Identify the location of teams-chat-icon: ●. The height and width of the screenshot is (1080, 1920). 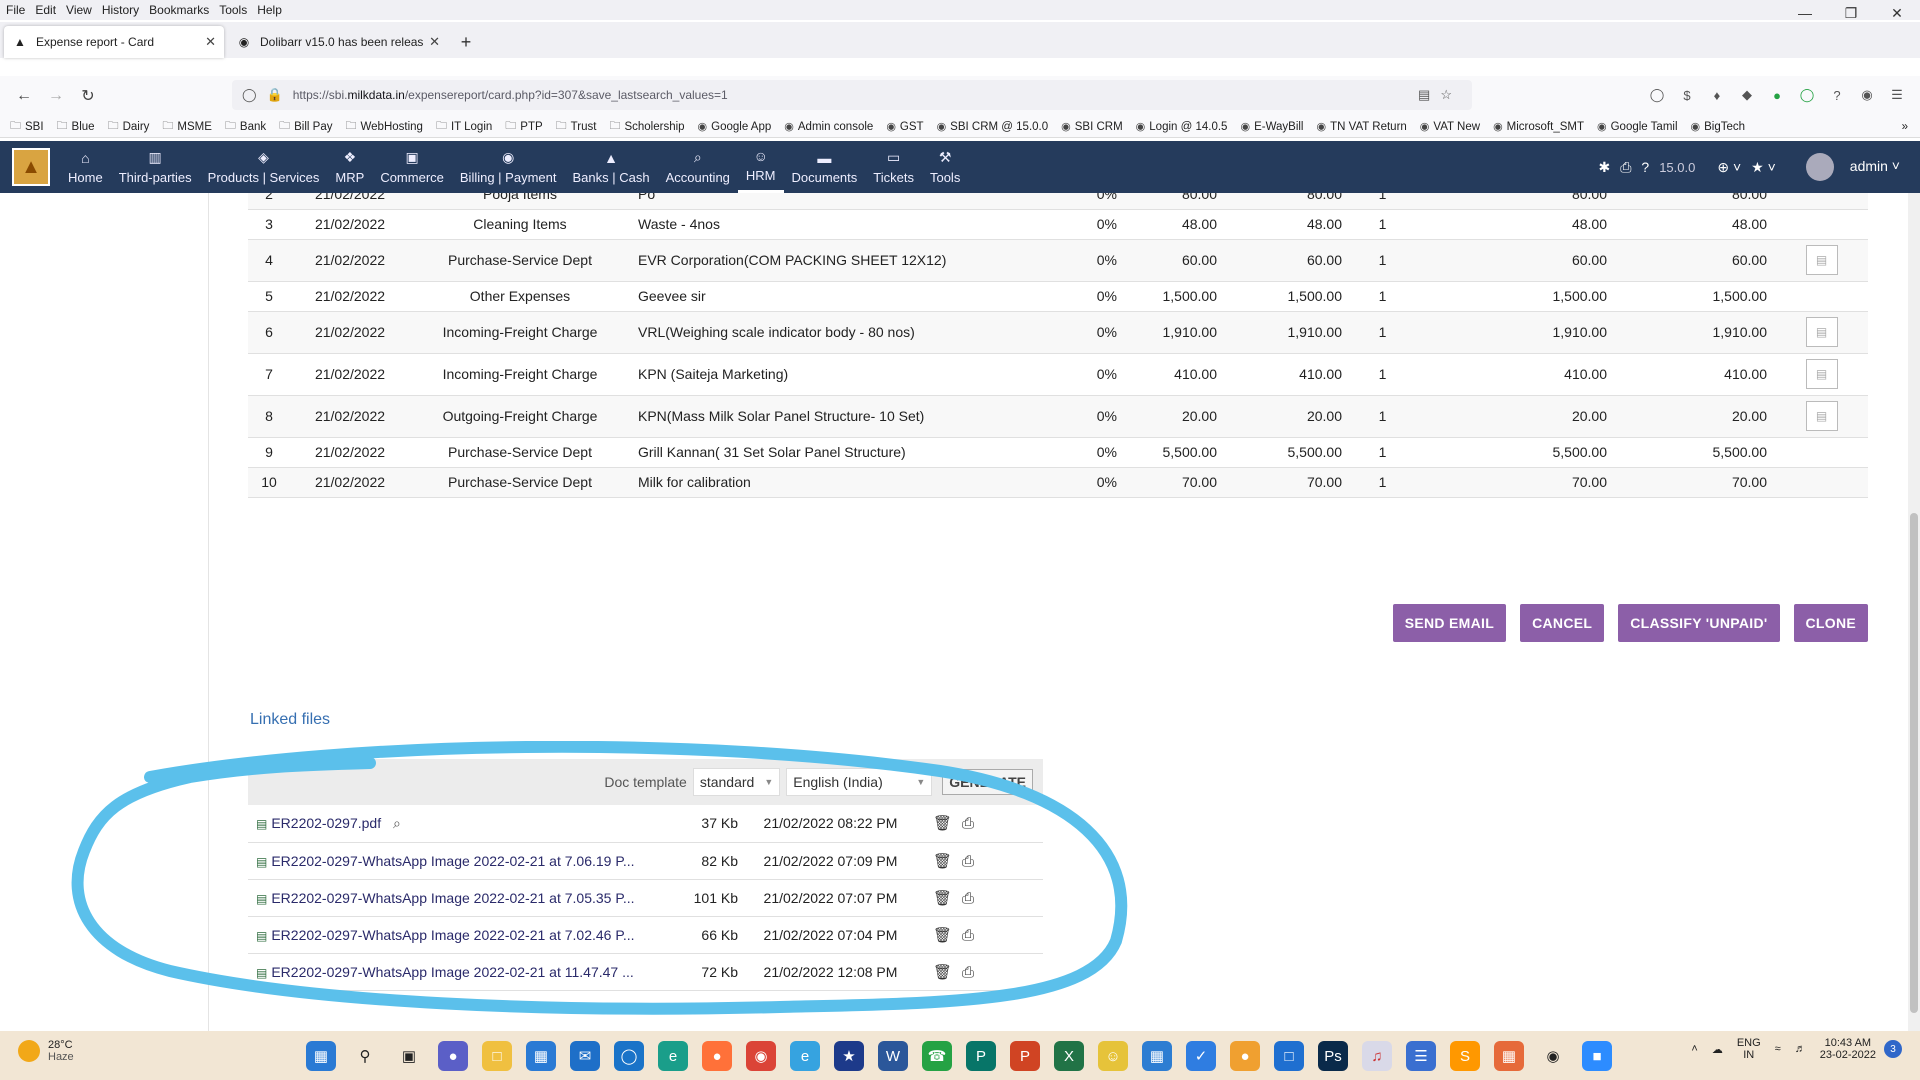
(453, 1056).